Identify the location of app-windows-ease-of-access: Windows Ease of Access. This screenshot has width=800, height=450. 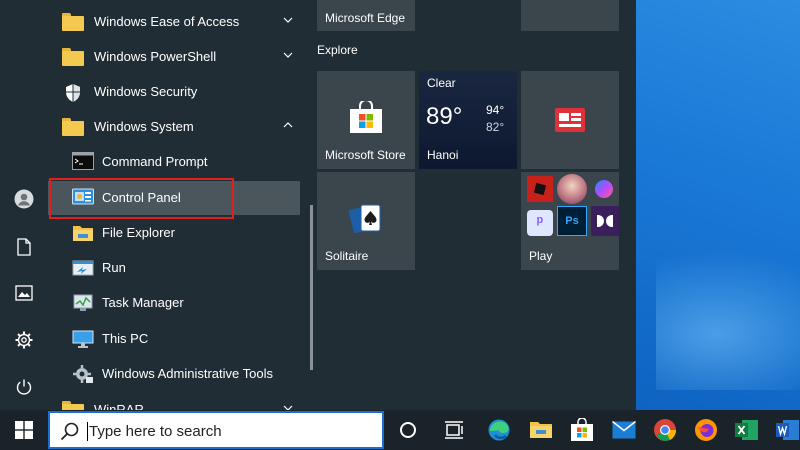
(174, 22).